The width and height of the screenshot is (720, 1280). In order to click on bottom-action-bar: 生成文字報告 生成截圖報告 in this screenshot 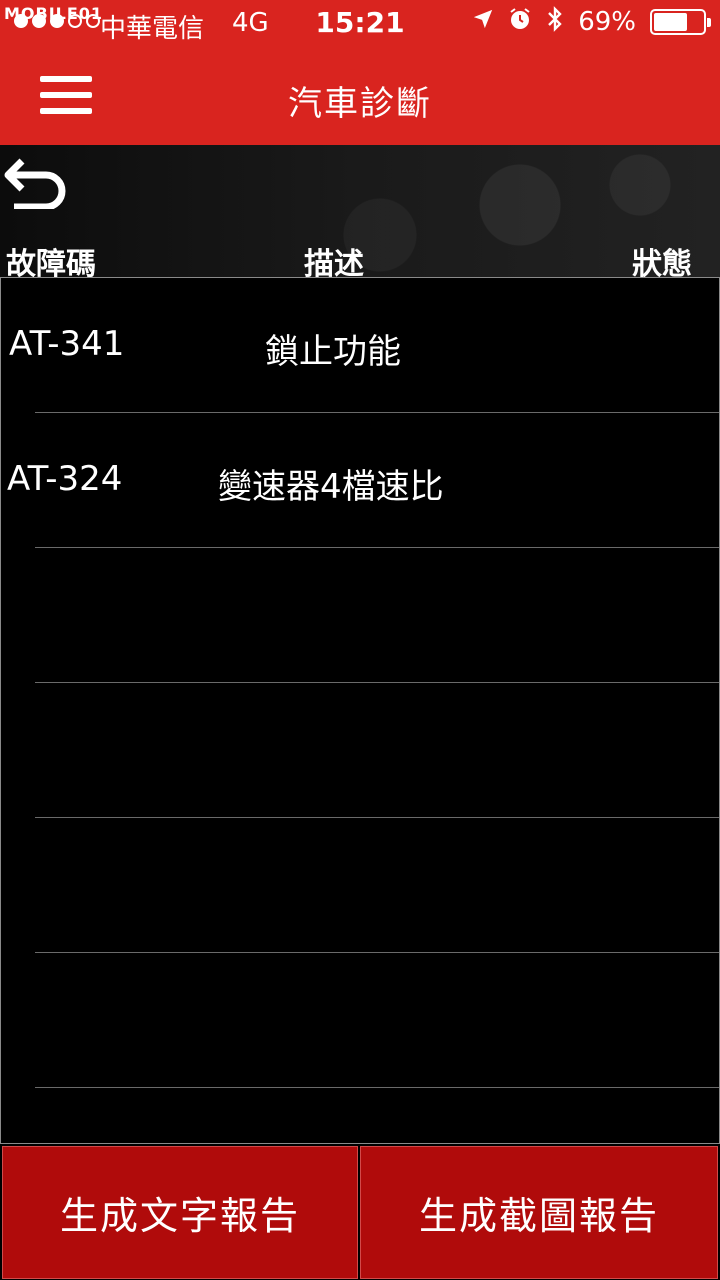, I will do `click(360, 1211)`.